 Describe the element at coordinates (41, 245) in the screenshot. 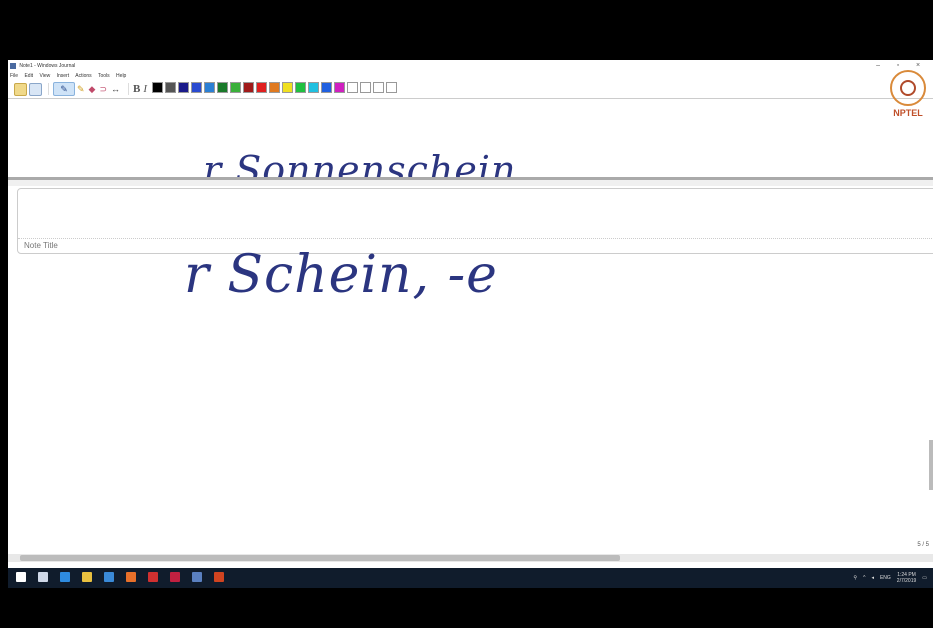

I see `note-title-label: Note Title` at that location.